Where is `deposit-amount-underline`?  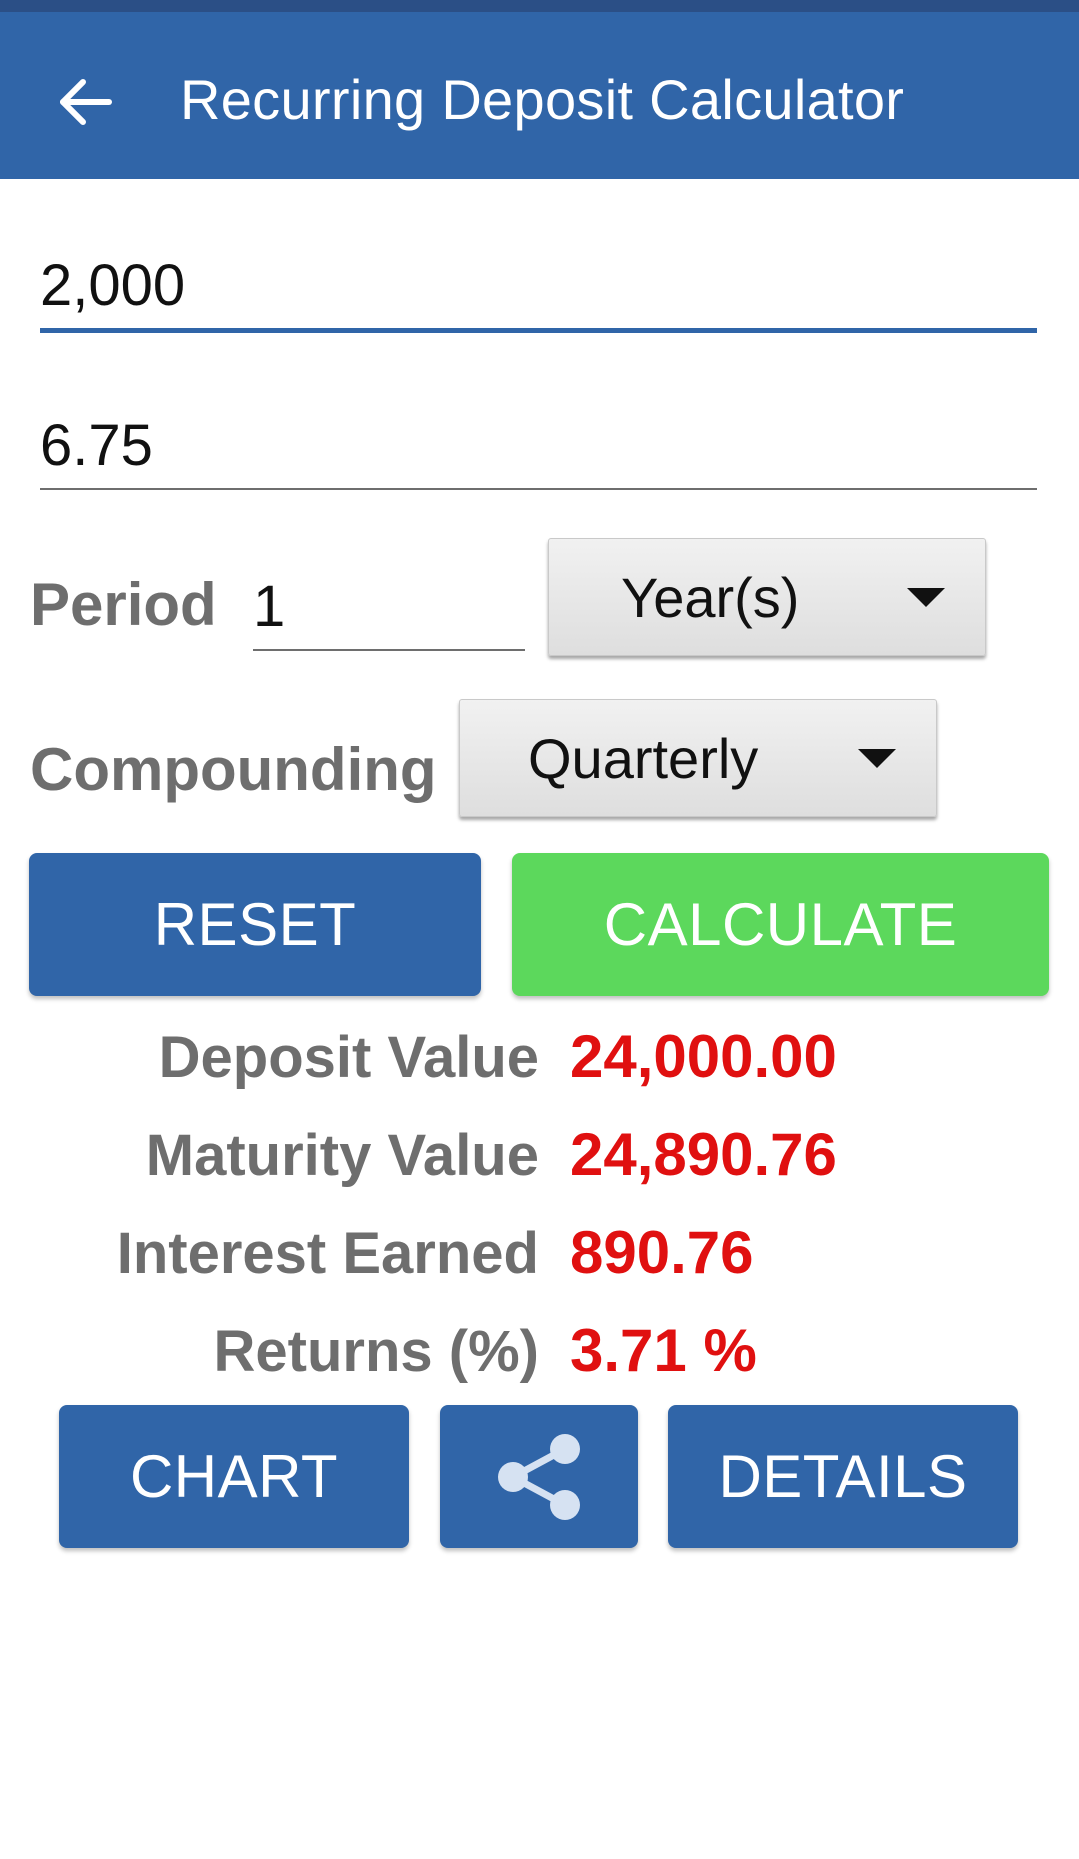
deposit-amount-underline is located at coordinates (538, 330).